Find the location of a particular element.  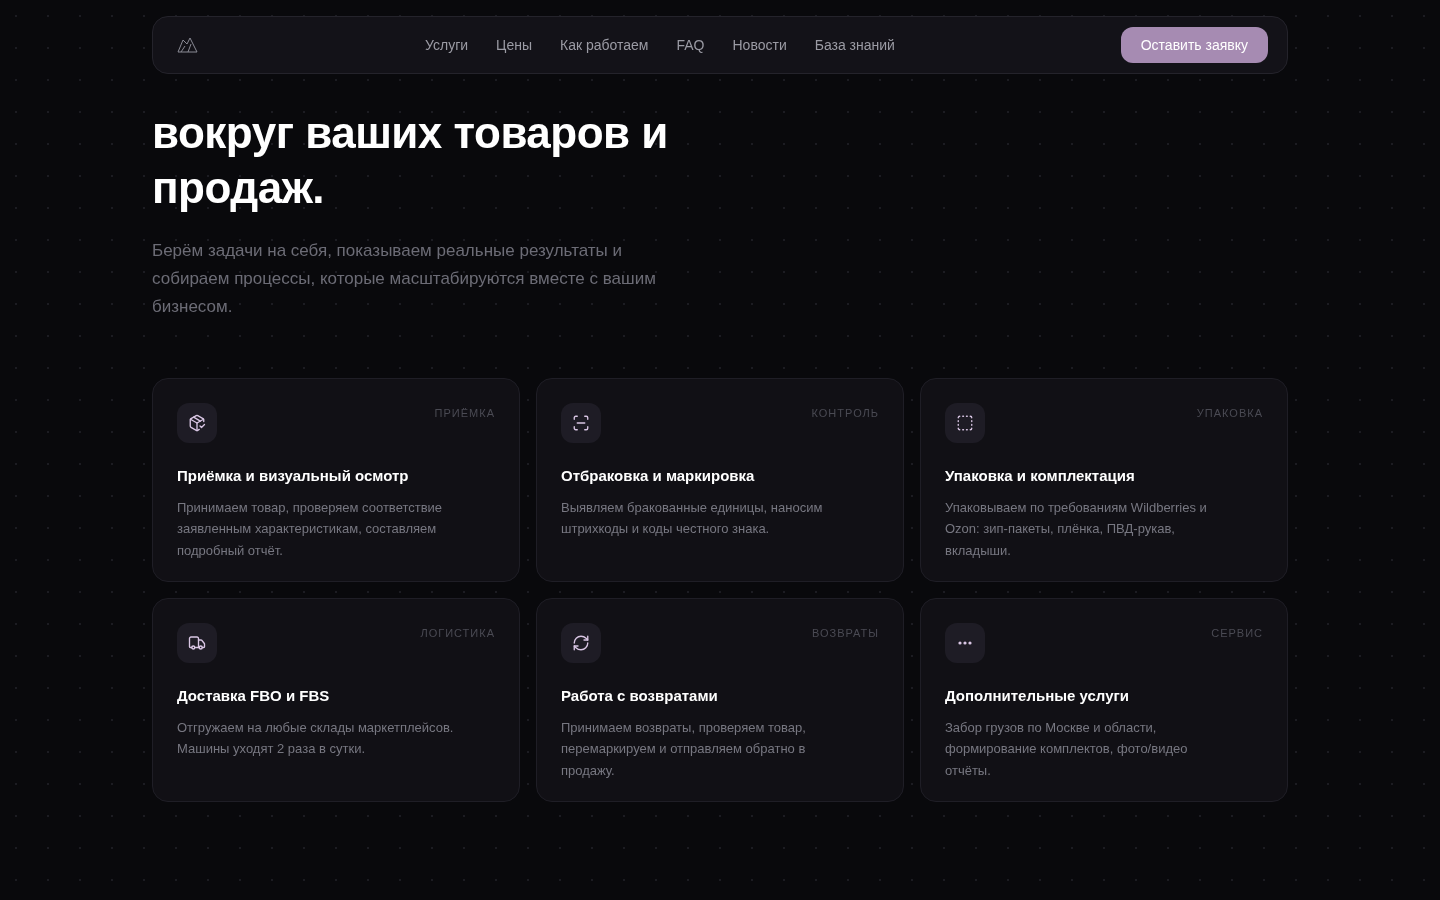

dashed-square-icon is located at coordinates (965, 423).